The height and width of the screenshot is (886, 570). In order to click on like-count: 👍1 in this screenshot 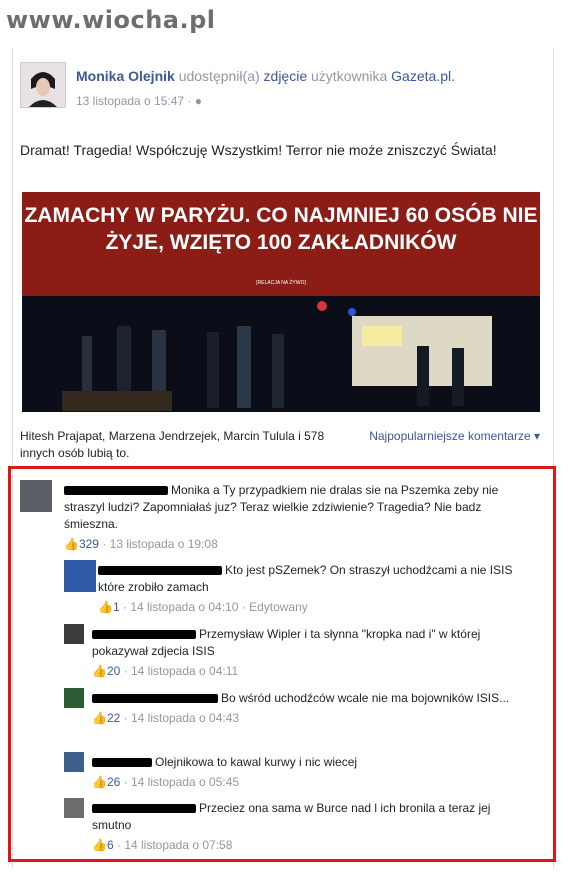, I will do `click(109, 607)`.